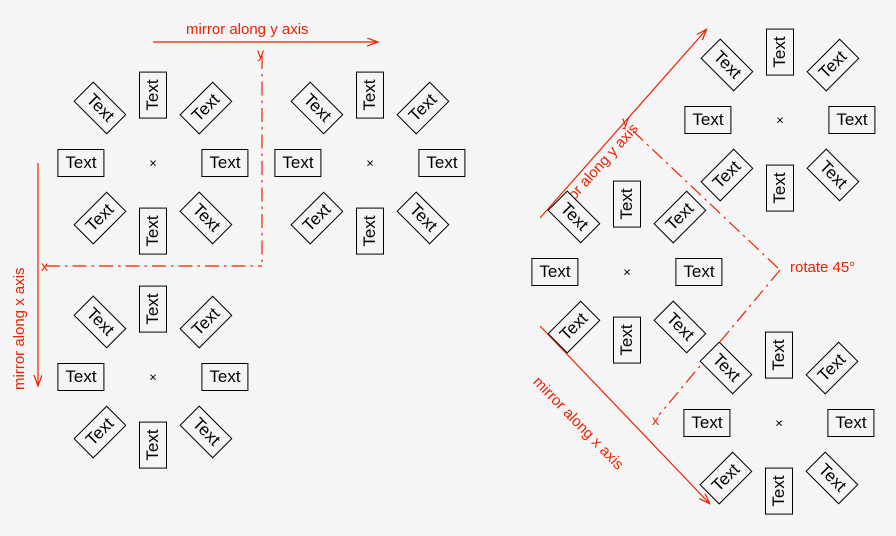  I want to click on text-box-upper-right: Text, so click(832, 368).